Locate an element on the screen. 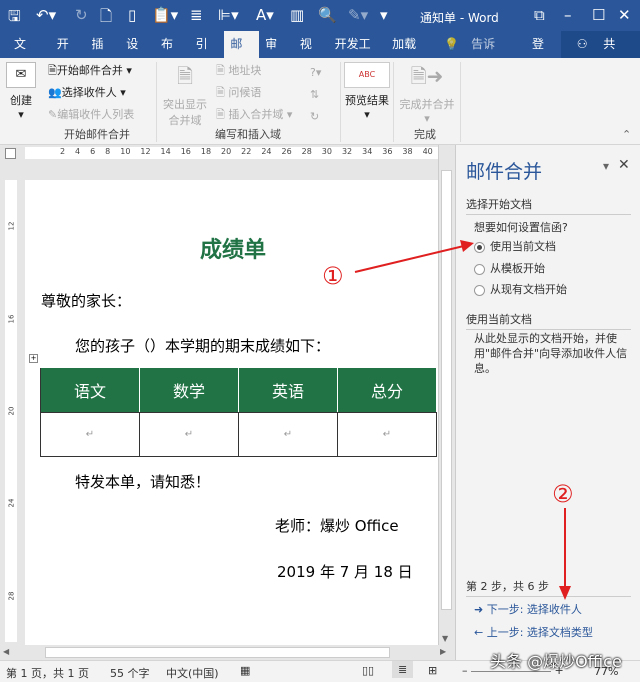 The height and width of the screenshot is (682, 640). annotation-1: ① is located at coordinates (333, 276).